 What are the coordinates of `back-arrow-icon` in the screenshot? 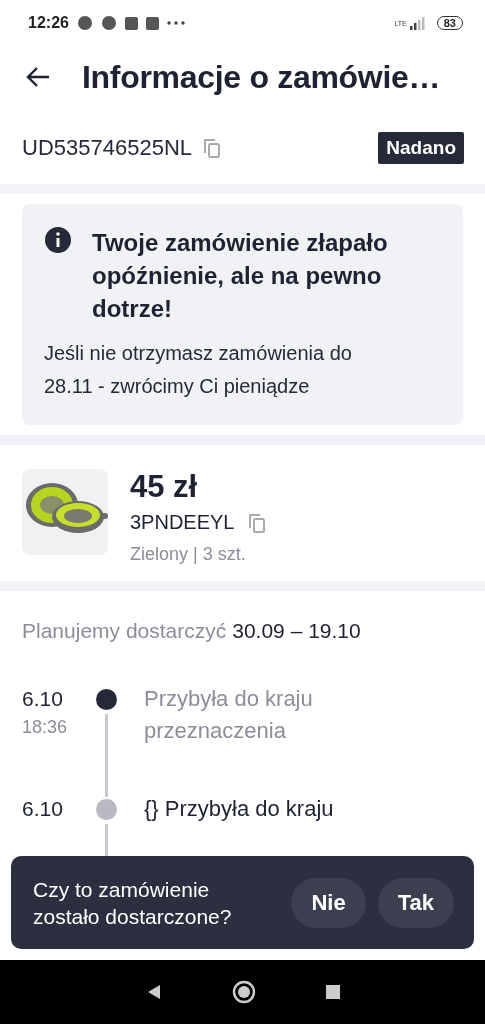 It's located at (38, 77).